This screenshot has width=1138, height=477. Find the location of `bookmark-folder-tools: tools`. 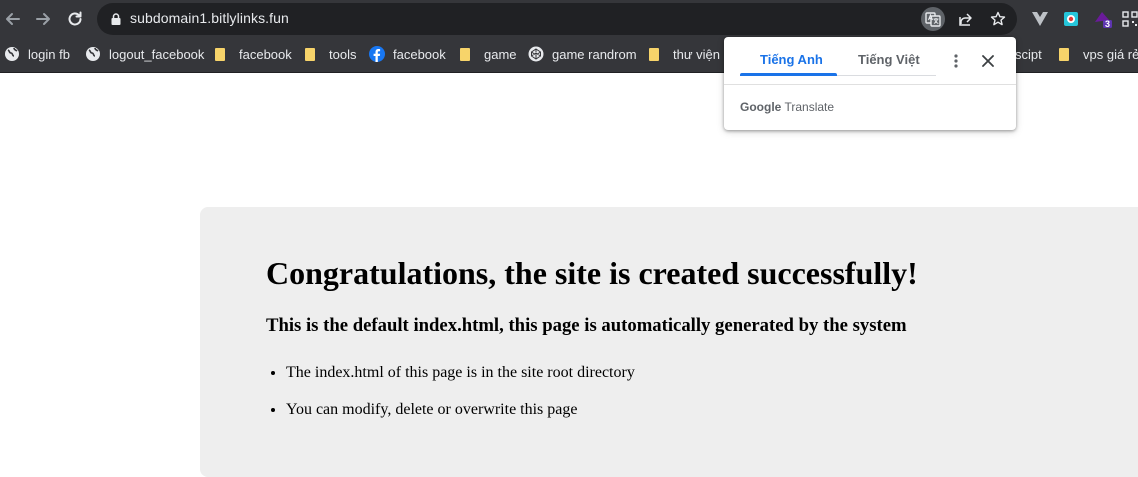

bookmark-folder-tools: tools is located at coordinates (329, 54).